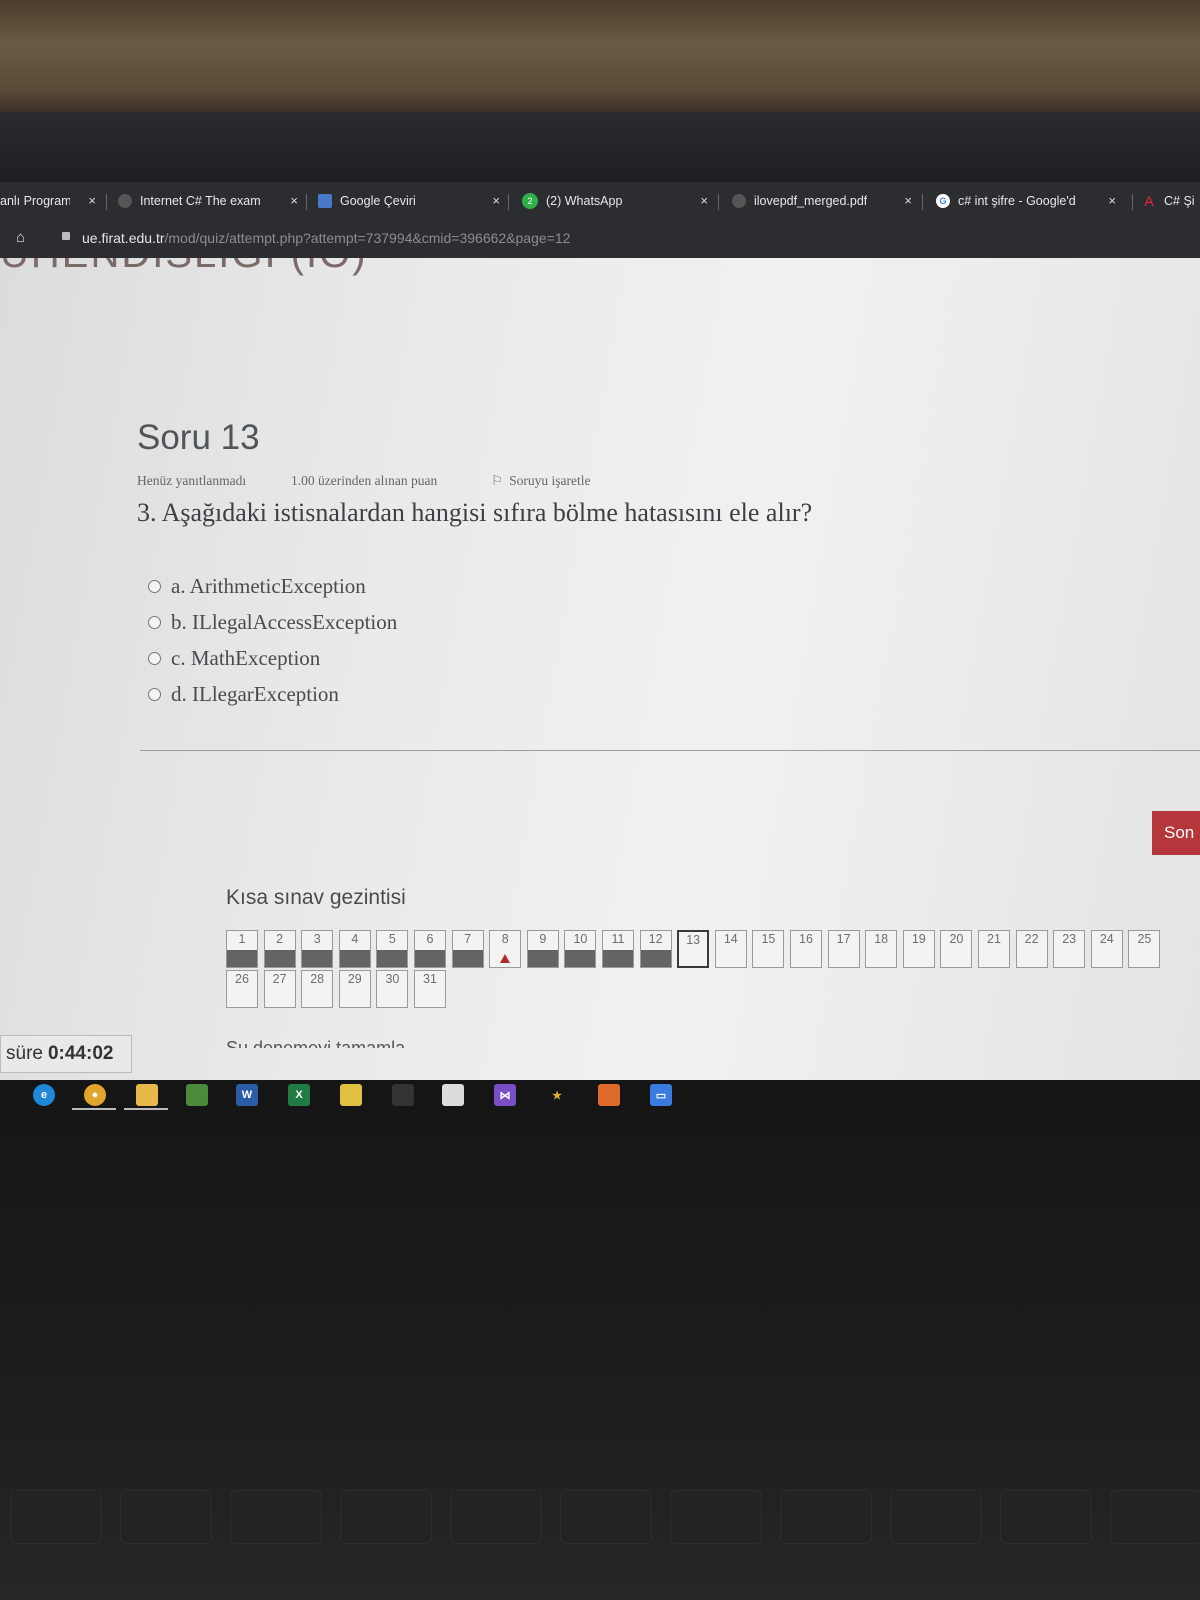  What do you see at coordinates (1149, 201) in the screenshot?
I see `app-icon: A` at bounding box center [1149, 201].